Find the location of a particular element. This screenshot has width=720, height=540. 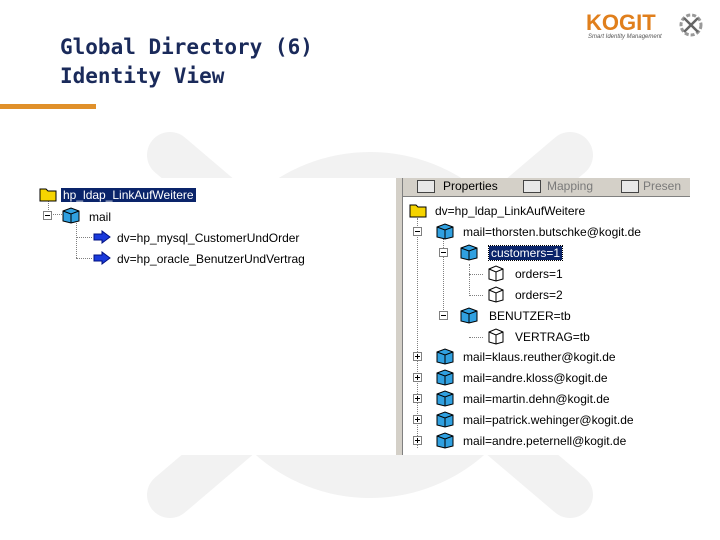

right-tree-mail-item: mail=klaus.reuther@kogit.de is located at coordinates (539, 357).